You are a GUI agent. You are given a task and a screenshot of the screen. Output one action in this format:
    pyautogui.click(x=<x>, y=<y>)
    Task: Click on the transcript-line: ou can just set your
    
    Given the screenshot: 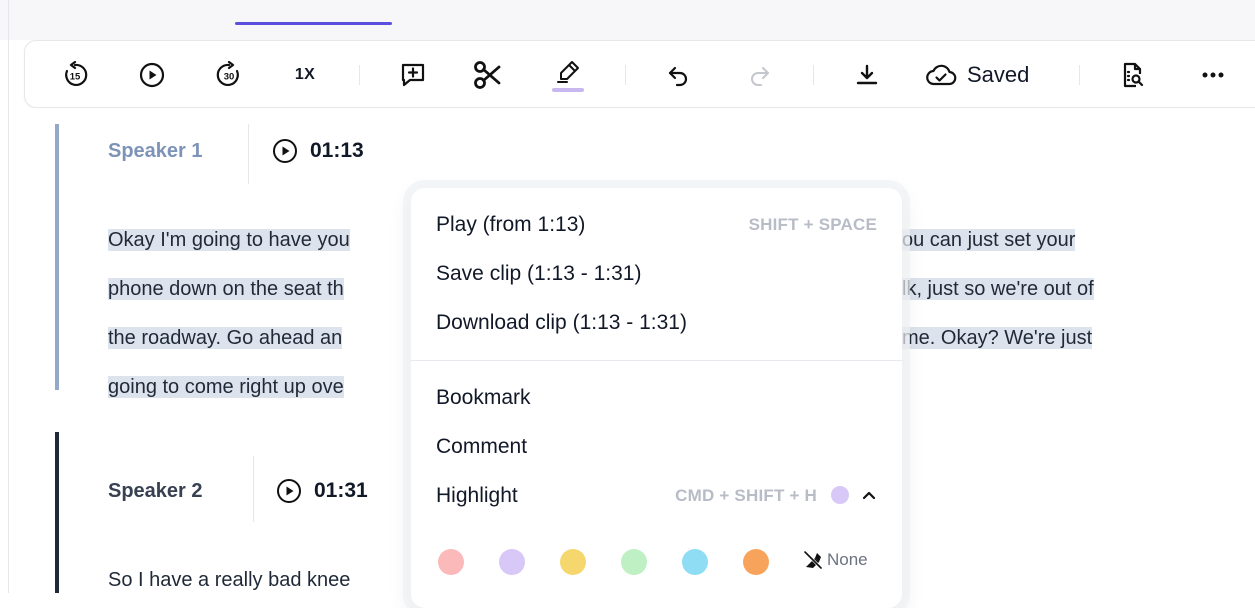 What is the action you would take?
    pyautogui.click(x=989, y=240)
    